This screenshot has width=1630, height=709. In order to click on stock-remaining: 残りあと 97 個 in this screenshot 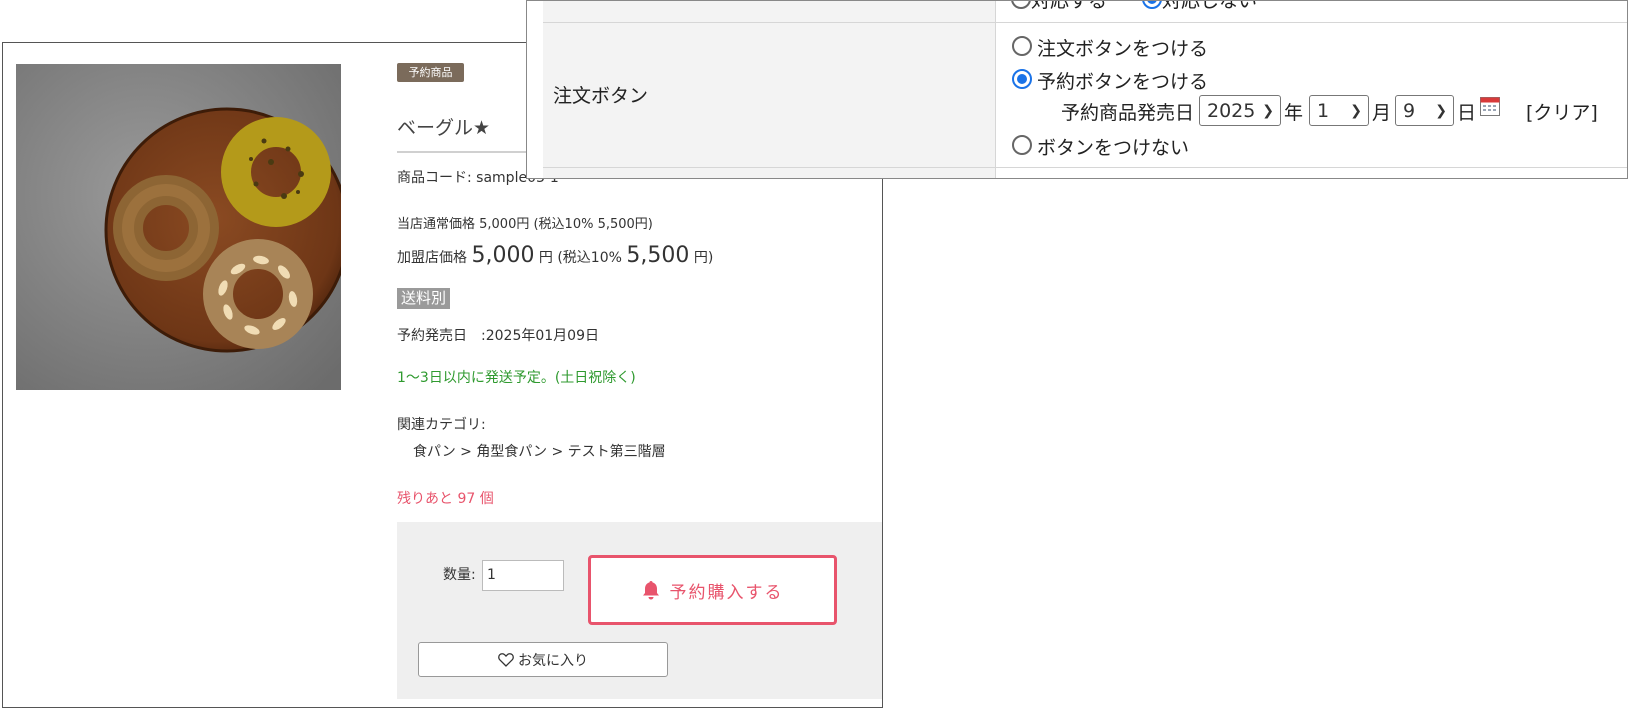, I will do `click(445, 499)`.